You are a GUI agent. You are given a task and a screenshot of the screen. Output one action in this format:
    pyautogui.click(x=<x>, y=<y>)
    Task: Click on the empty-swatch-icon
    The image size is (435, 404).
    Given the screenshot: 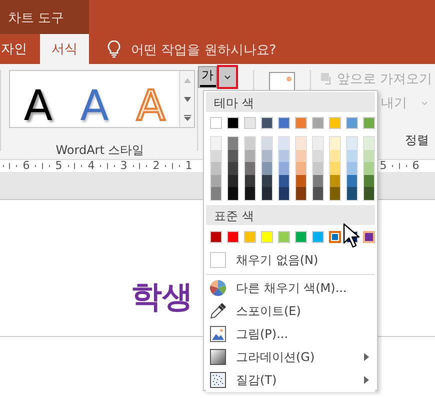 What is the action you would take?
    pyautogui.click(x=218, y=260)
    